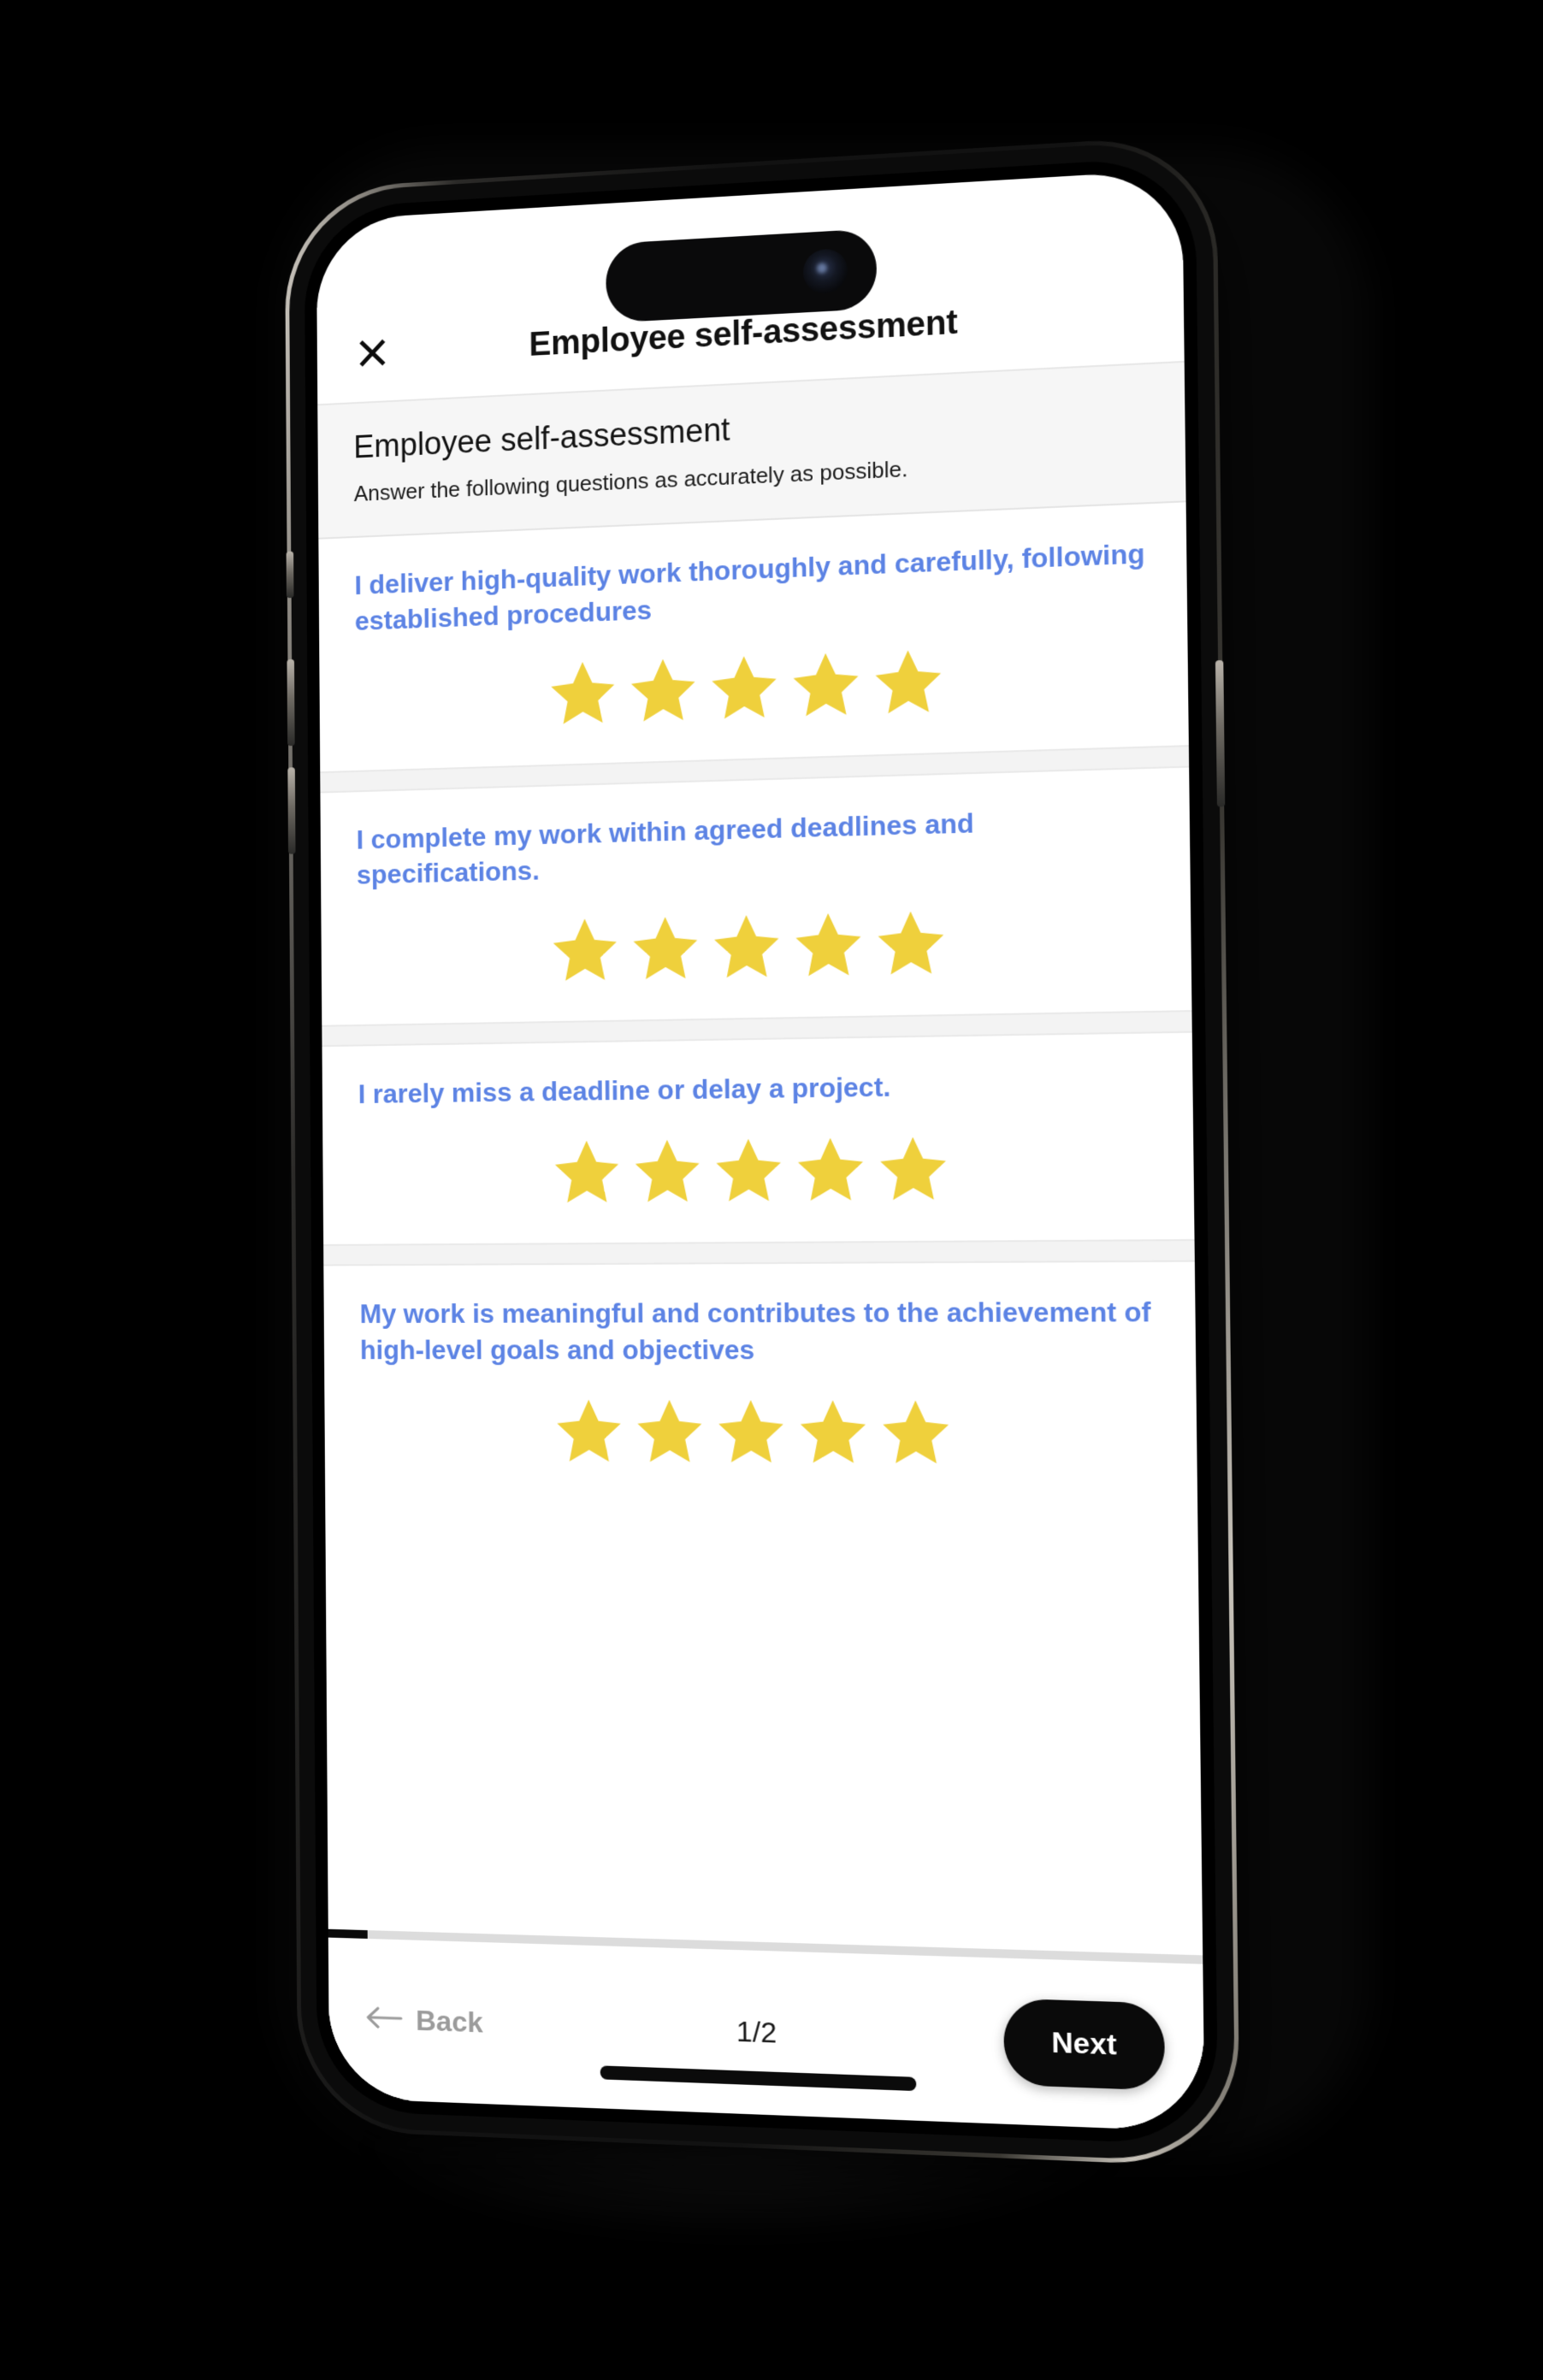  What do you see at coordinates (1220, 733) in the screenshot?
I see `power-button` at bounding box center [1220, 733].